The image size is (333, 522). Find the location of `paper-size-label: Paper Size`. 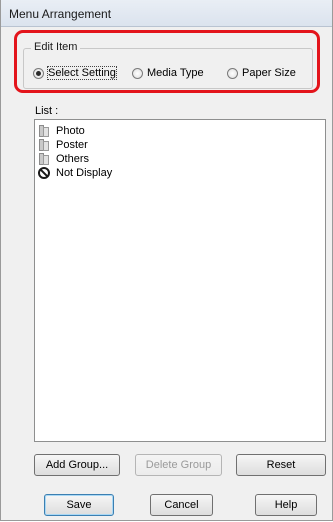

paper-size-label: Paper Size is located at coordinates (269, 73).